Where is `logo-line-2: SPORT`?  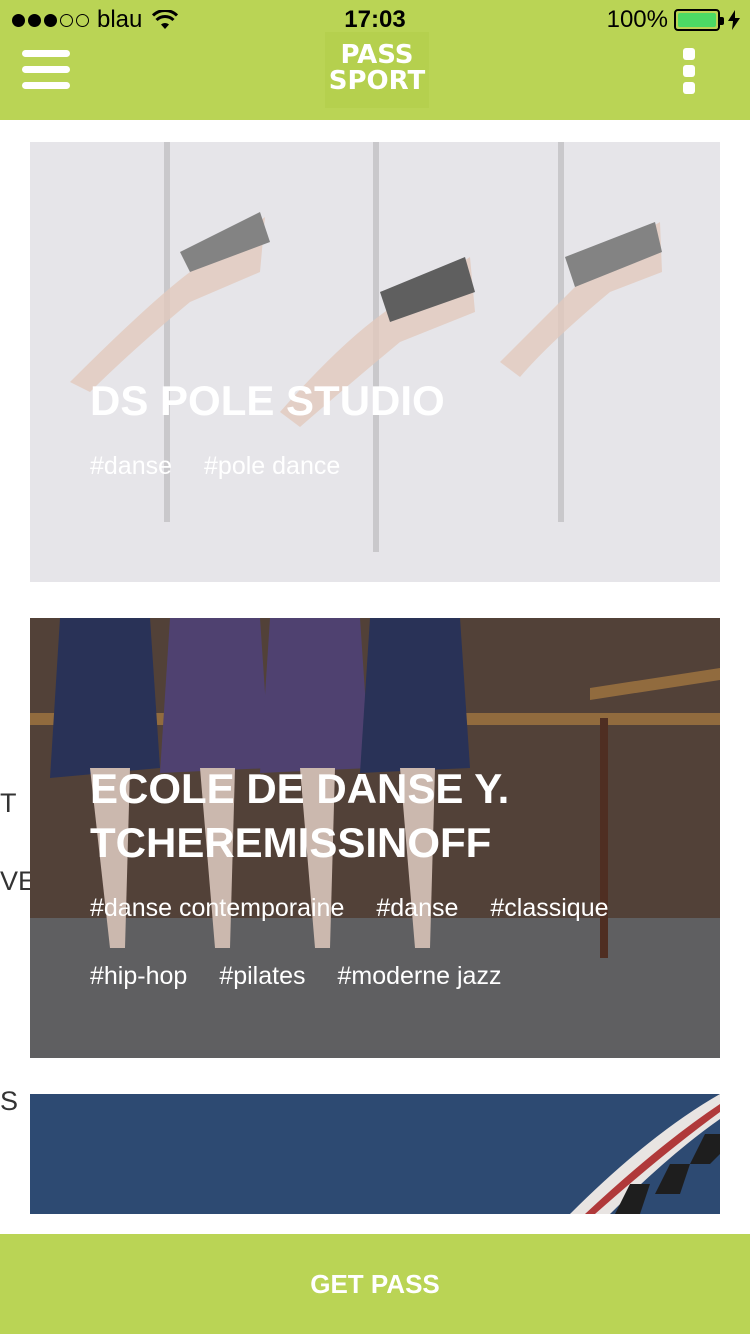
logo-line-2: SPORT is located at coordinates (377, 81).